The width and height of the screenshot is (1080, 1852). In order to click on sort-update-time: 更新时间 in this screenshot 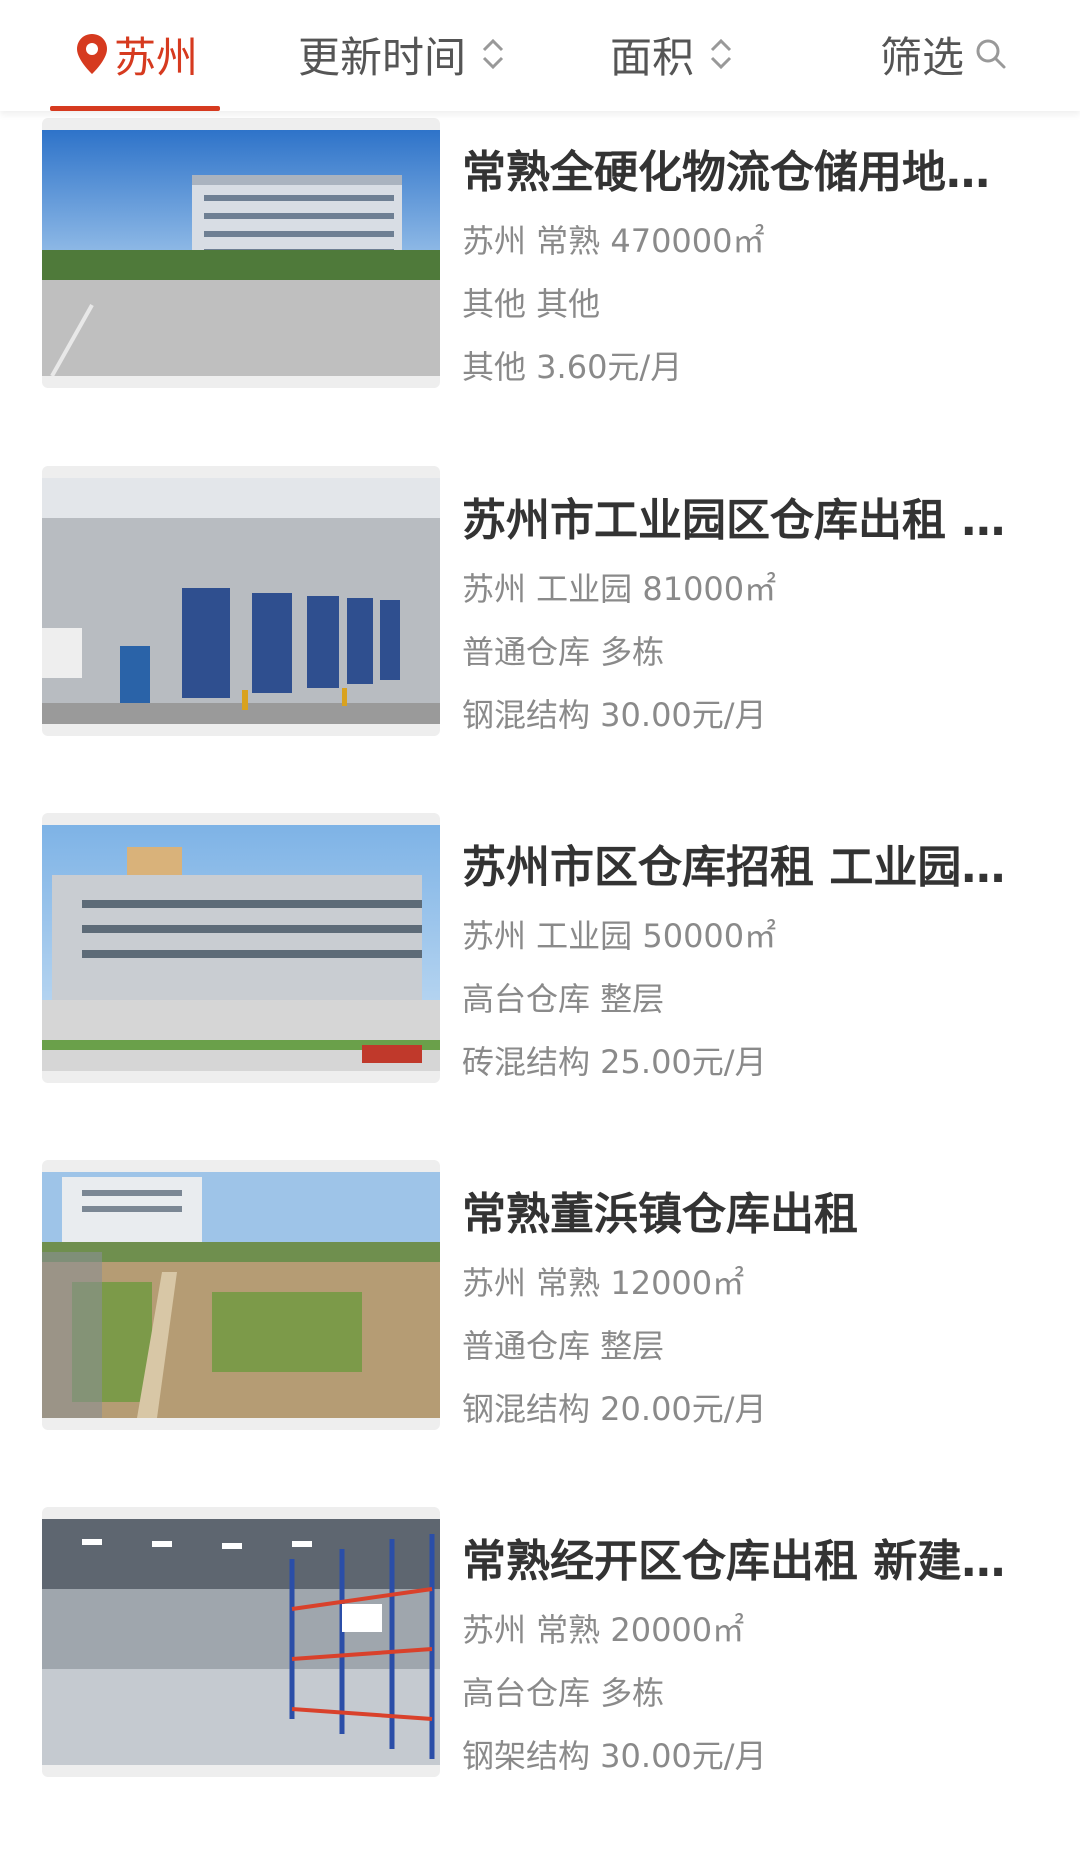, I will do `click(403, 54)`.